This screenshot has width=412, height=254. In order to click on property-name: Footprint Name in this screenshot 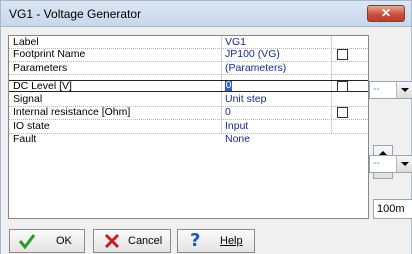, I will do `click(49, 54)`.